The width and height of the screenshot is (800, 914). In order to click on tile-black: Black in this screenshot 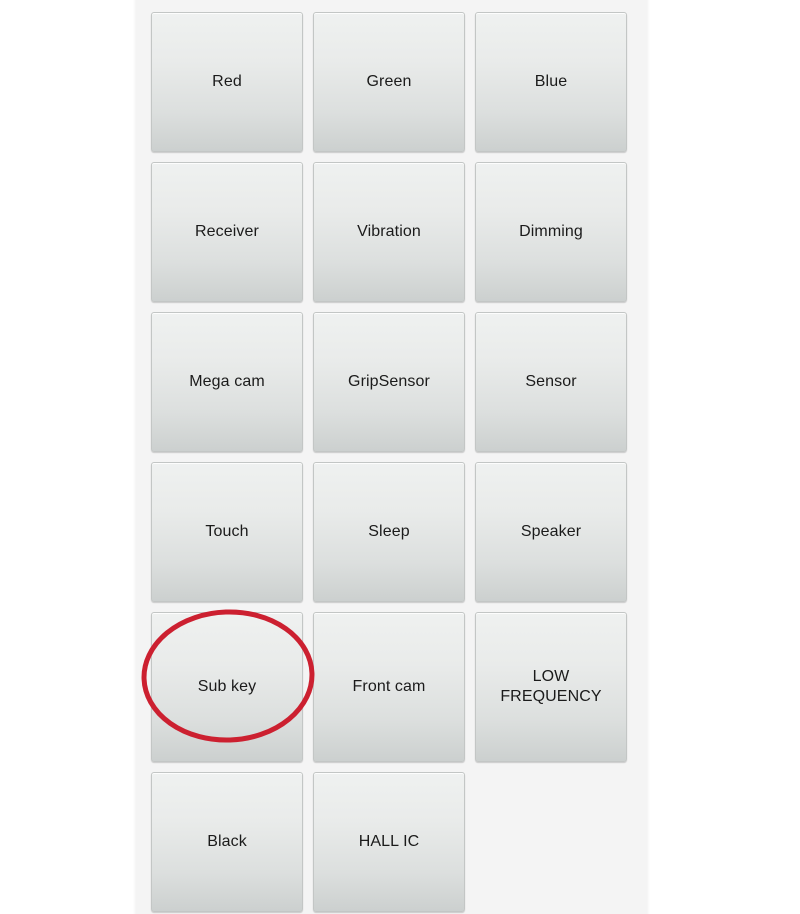, I will do `click(227, 842)`.